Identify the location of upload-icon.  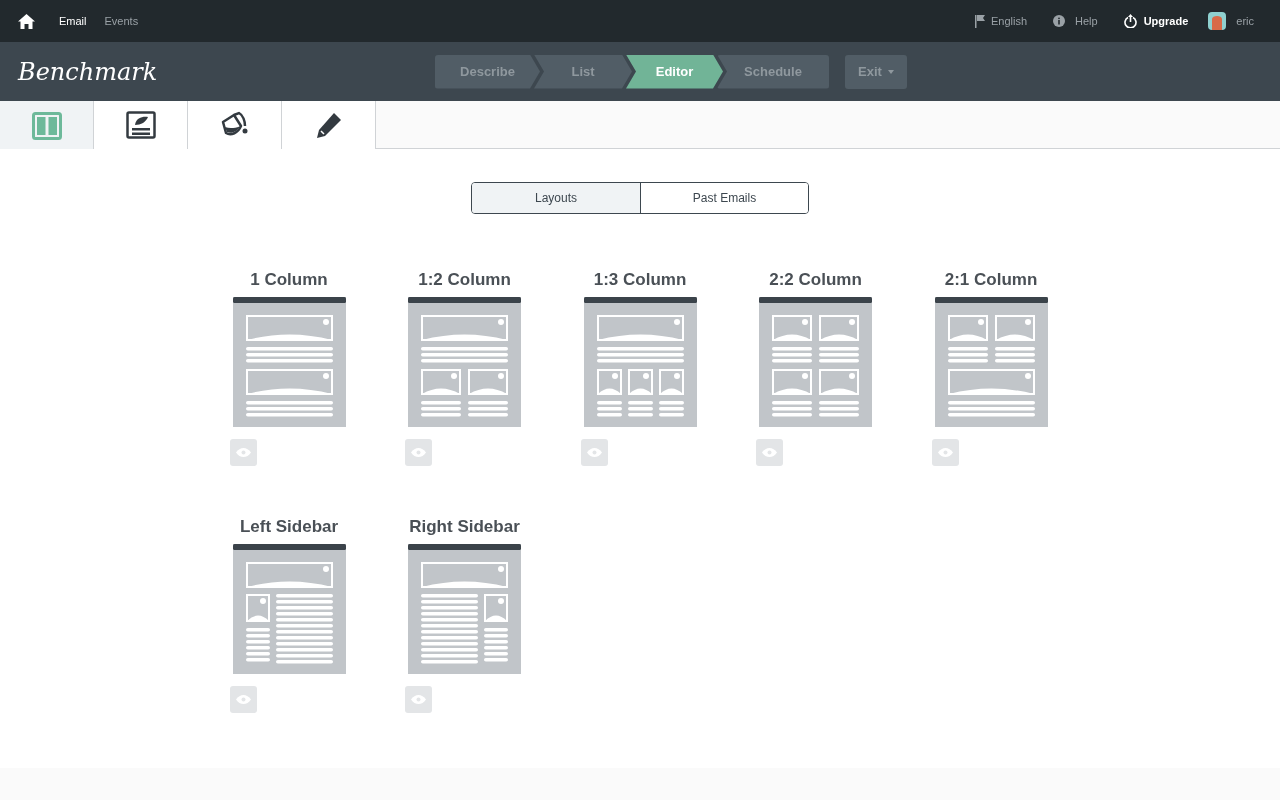
(1130, 21).